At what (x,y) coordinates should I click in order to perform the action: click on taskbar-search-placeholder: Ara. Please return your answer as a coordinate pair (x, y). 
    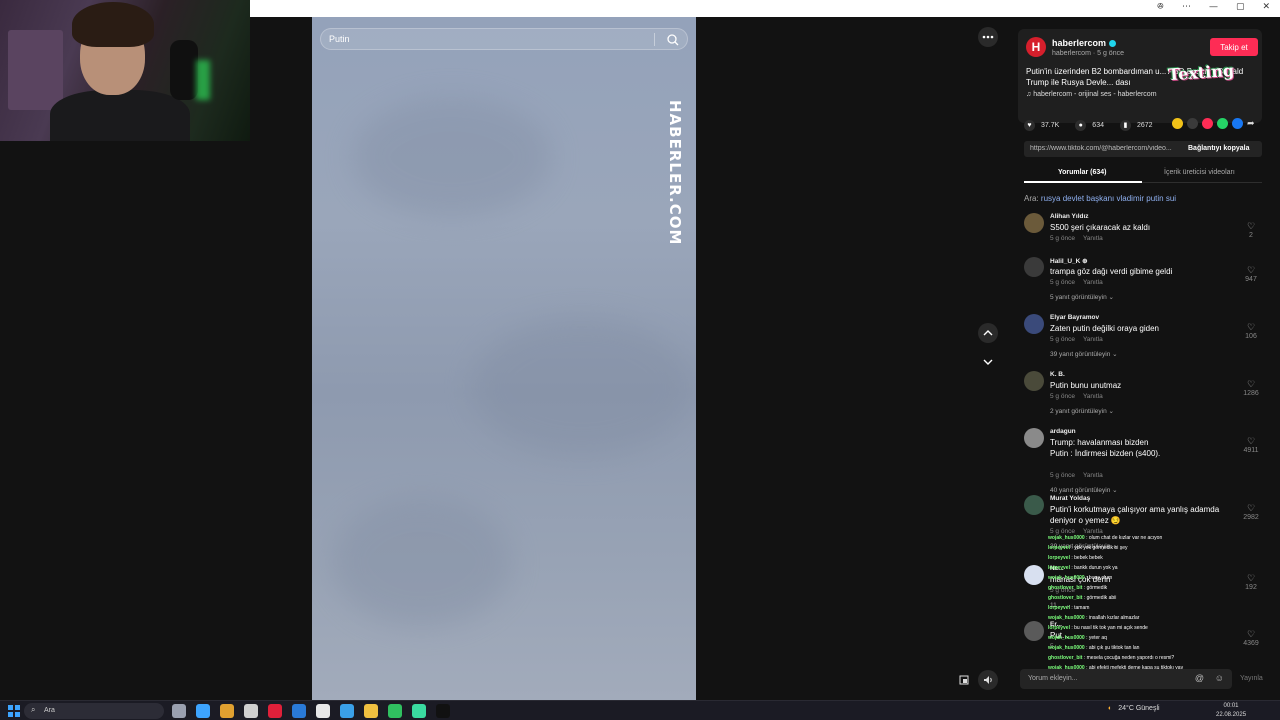
    Looking at the image, I should click on (49, 710).